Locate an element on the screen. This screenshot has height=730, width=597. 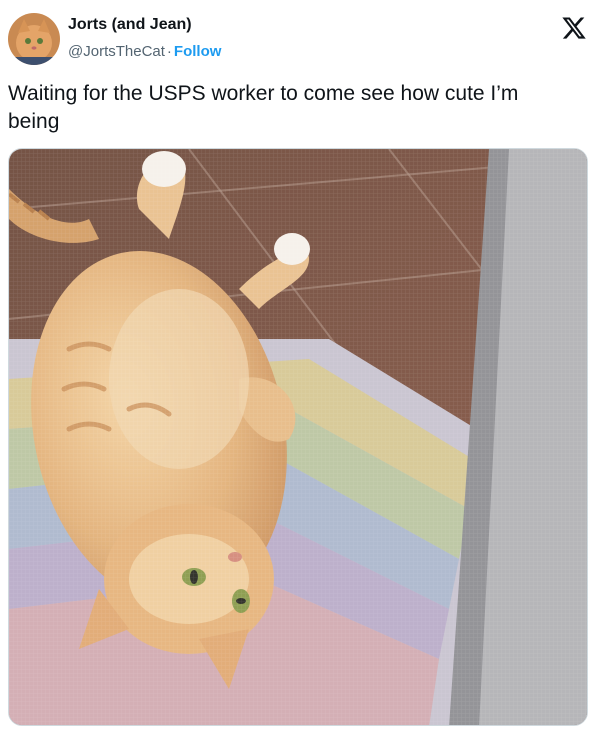
author-handle: @JortsTheCat is located at coordinates (116, 51).